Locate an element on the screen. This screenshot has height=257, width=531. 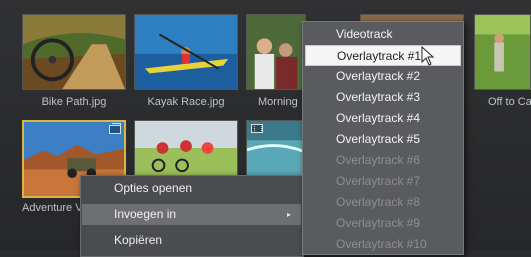
thumbnail-off-to-camp is located at coordinates (502, 52).